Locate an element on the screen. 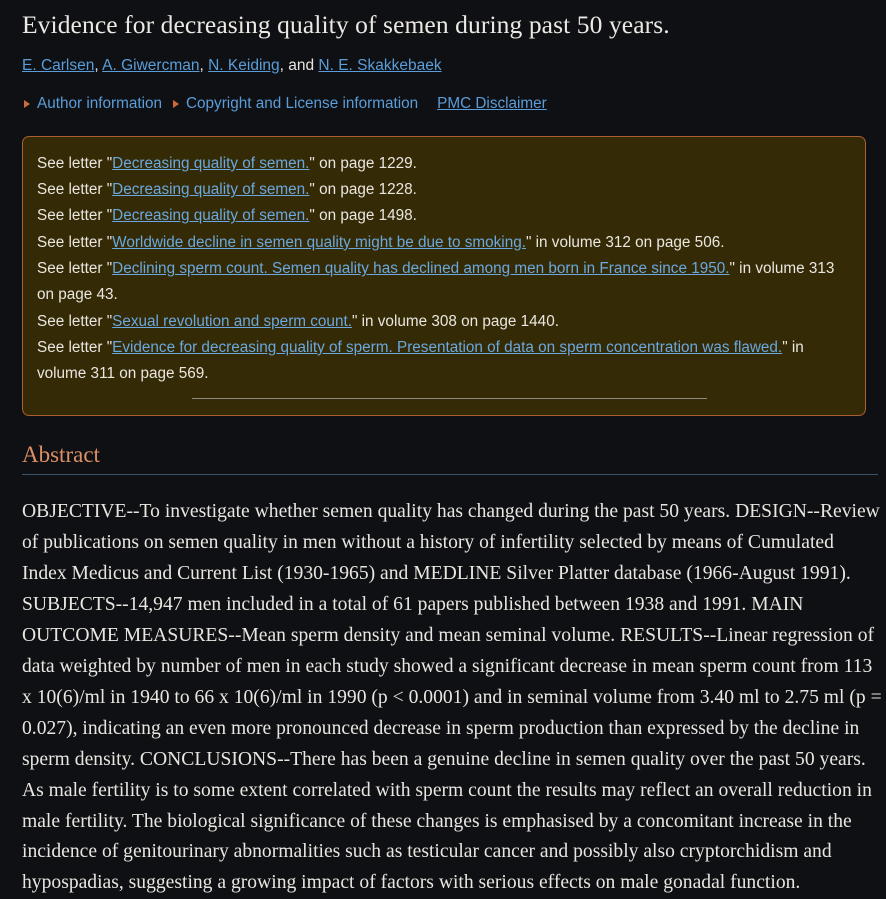 The height and width of the screenshot is (899, 886). author-separator: , and is located at coordinates (299, 65).